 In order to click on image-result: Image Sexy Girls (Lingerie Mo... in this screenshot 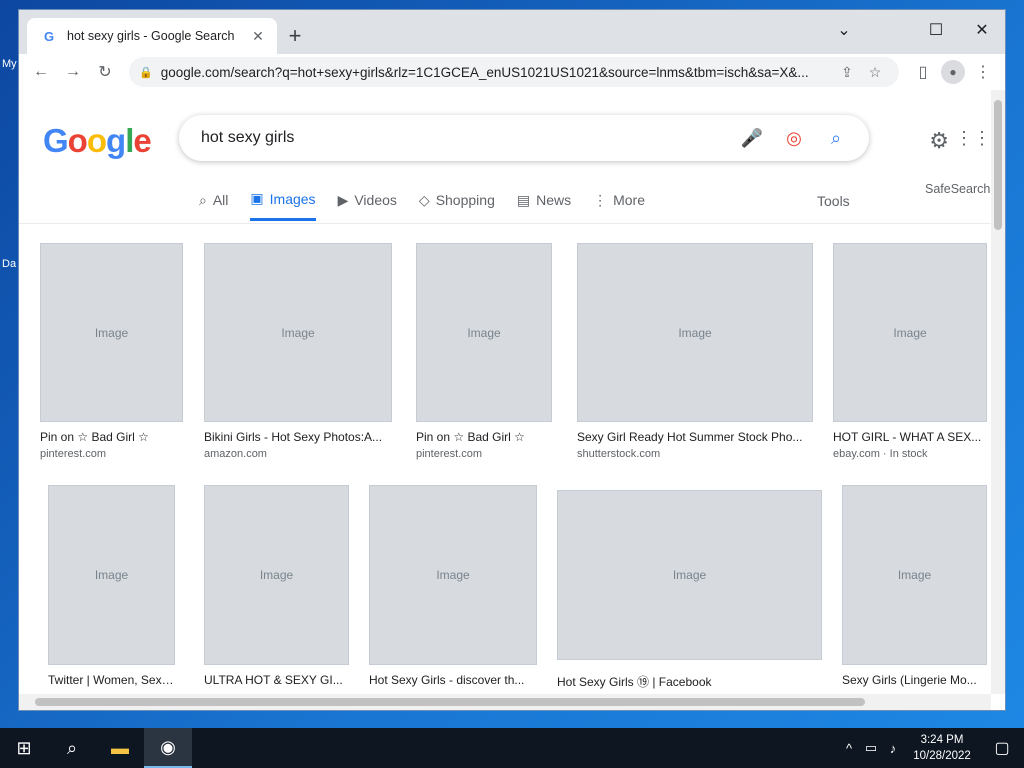, I will do `click(914, 586)`.